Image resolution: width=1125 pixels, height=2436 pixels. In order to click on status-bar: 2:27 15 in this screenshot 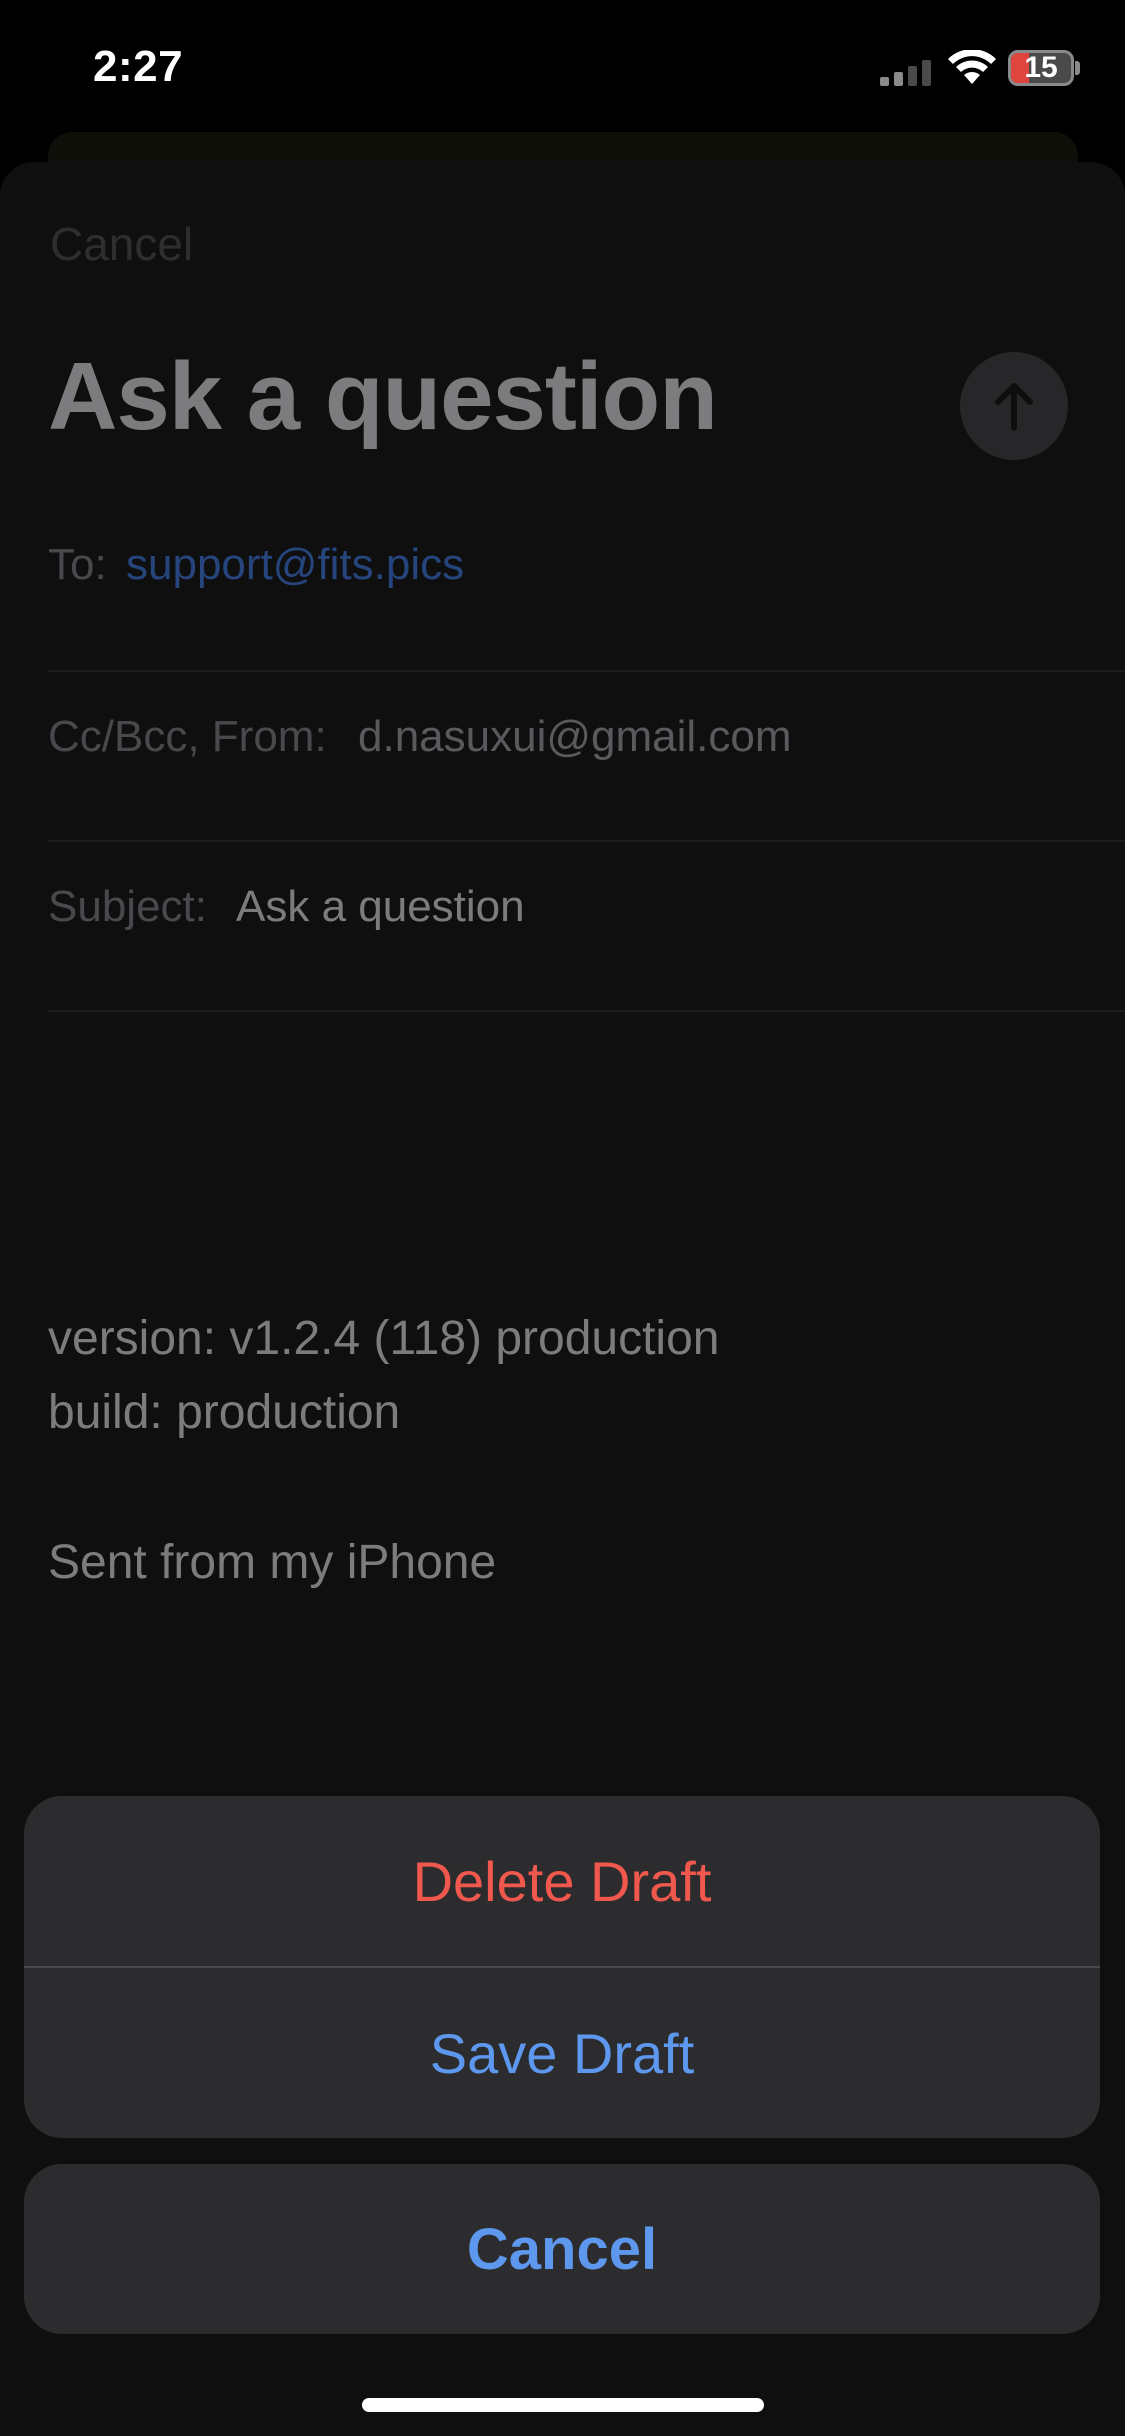, I will do `click(562, 67)`.